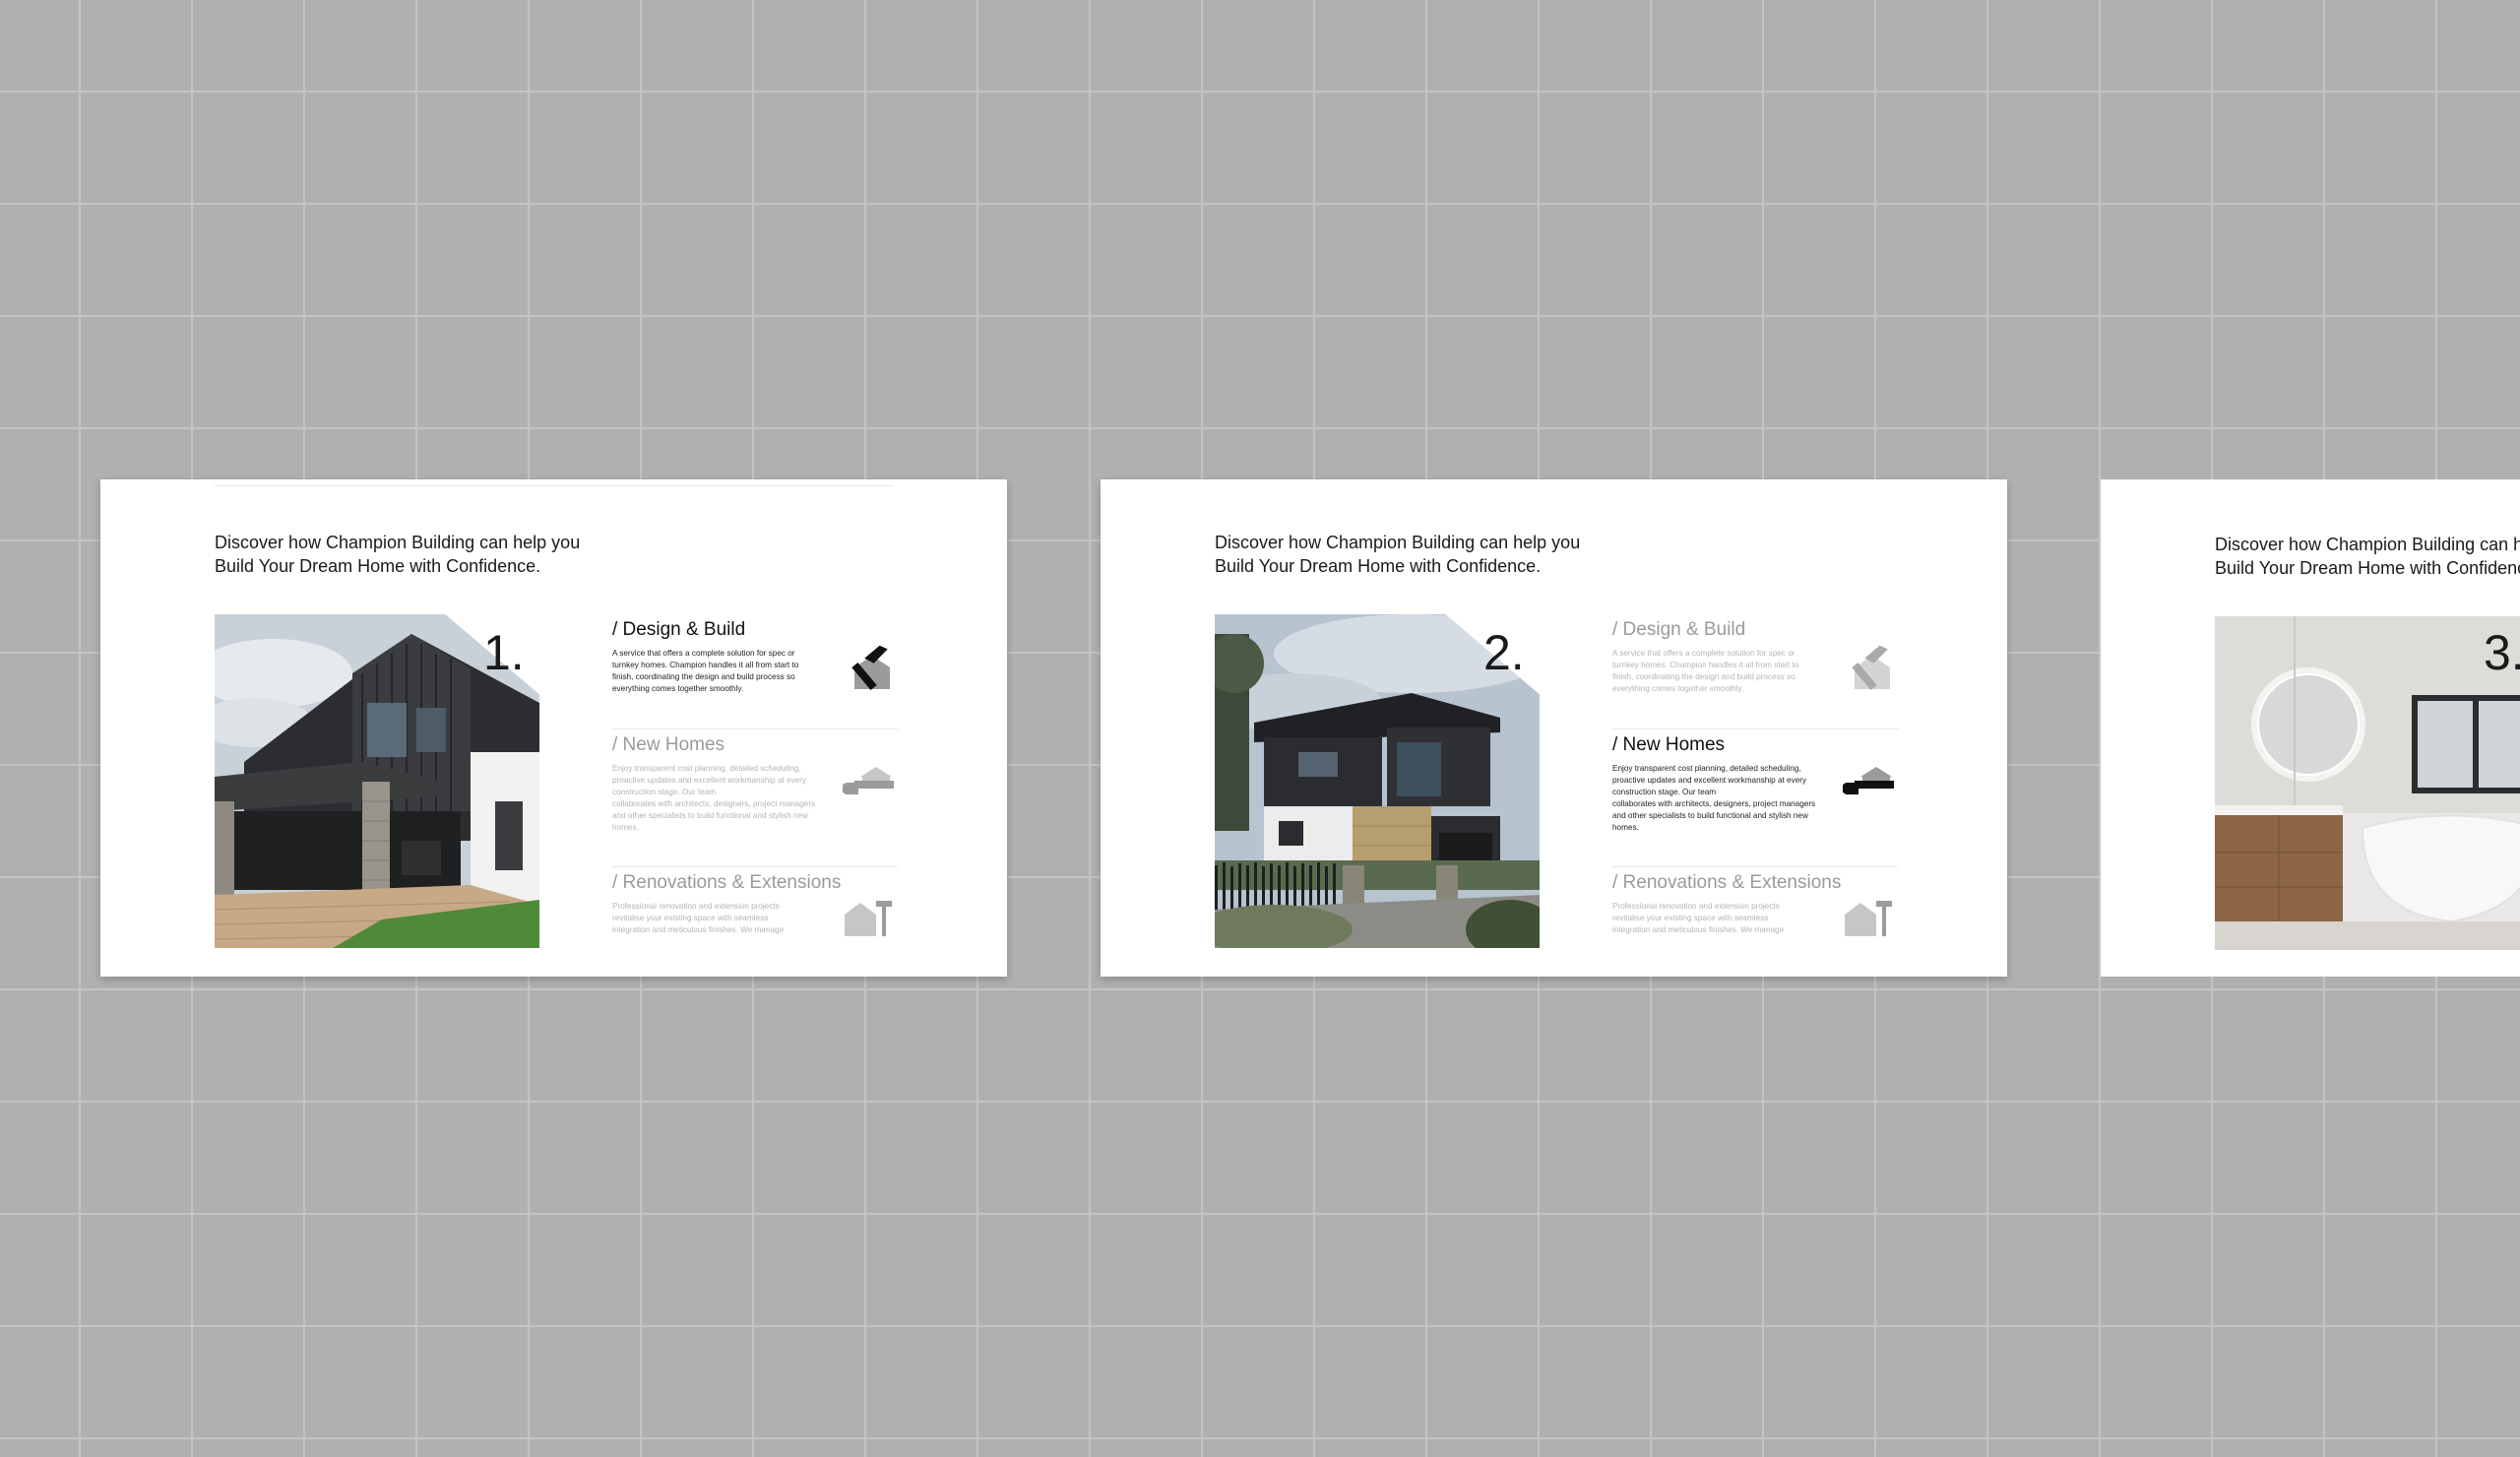 The image size is (2520, 1457). Describe the element at coordinates (504, 652) in the screenshot. I see `slide-number: 1.` at that location.